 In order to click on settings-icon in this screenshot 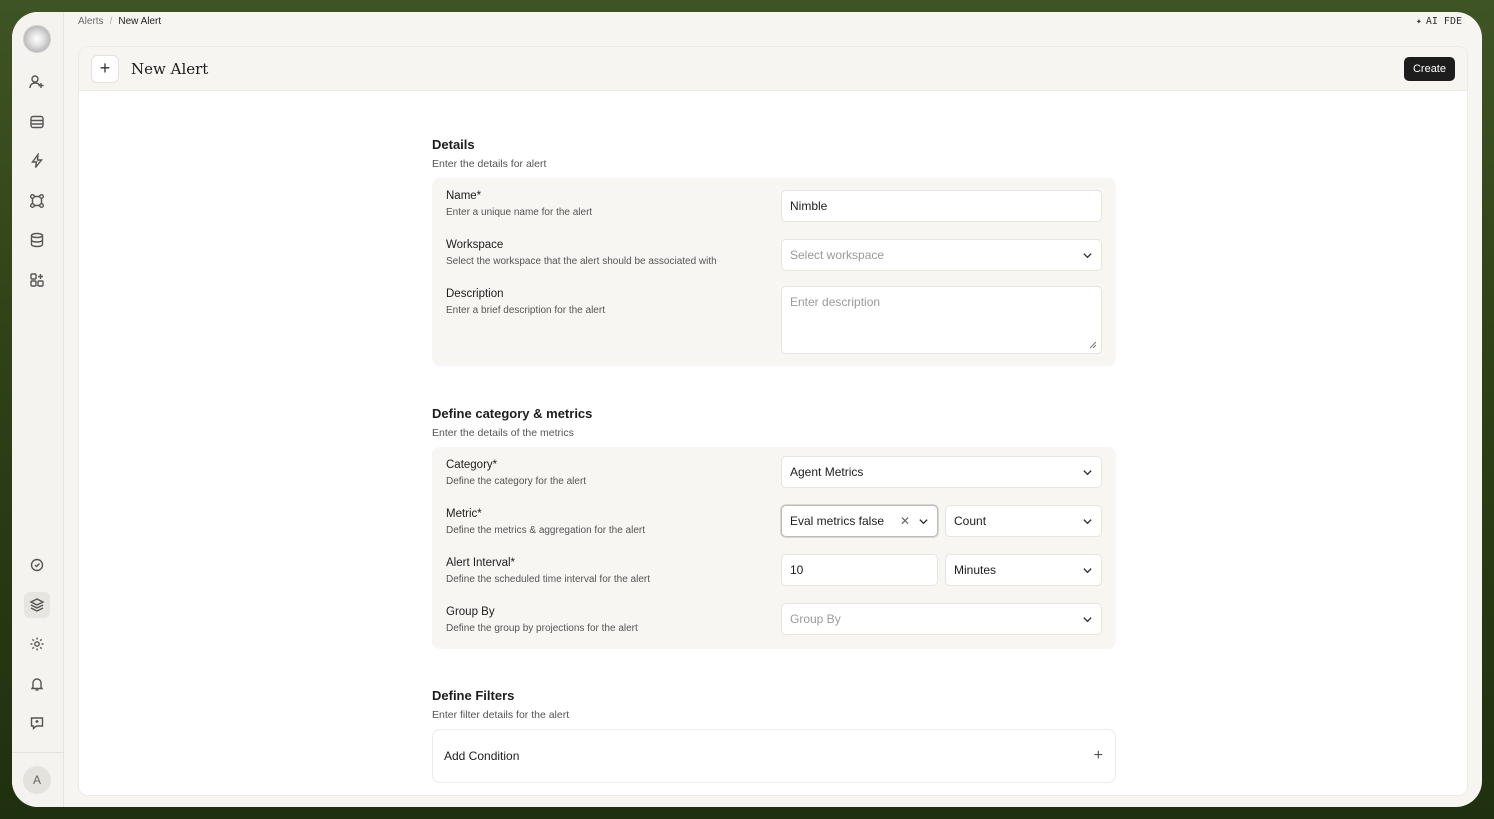, I will do `click(37, 644)`.